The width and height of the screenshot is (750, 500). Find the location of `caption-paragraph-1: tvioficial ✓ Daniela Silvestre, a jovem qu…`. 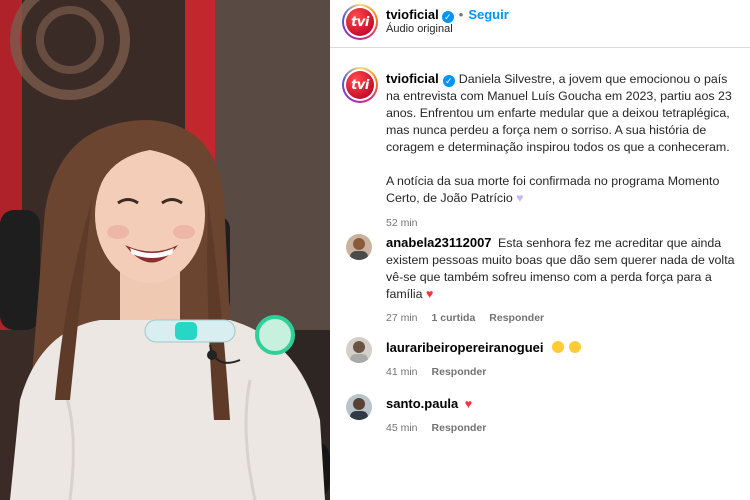

caption-paragraph-1: tvioficial ✓ Daniela Silvestre, a jovem qu… is located at coordinates (564, 113).